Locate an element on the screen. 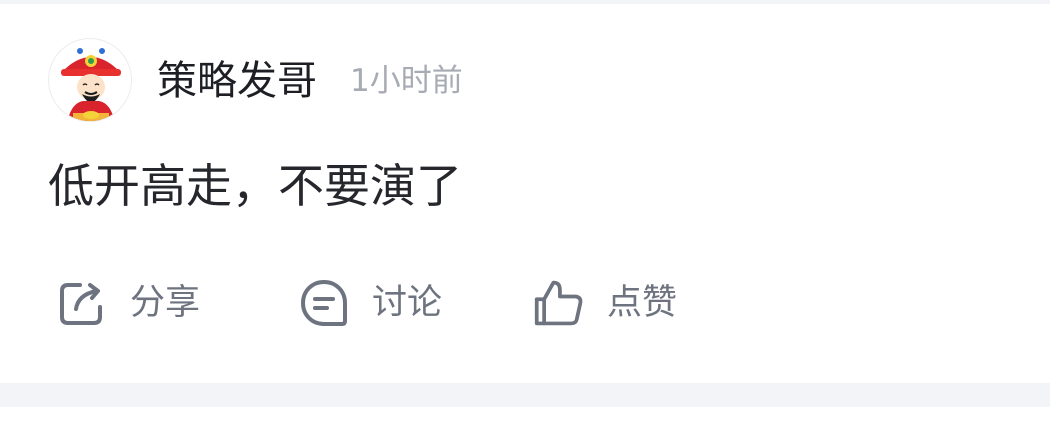  like-label: 点赞 is located at coordinates (642, 303).